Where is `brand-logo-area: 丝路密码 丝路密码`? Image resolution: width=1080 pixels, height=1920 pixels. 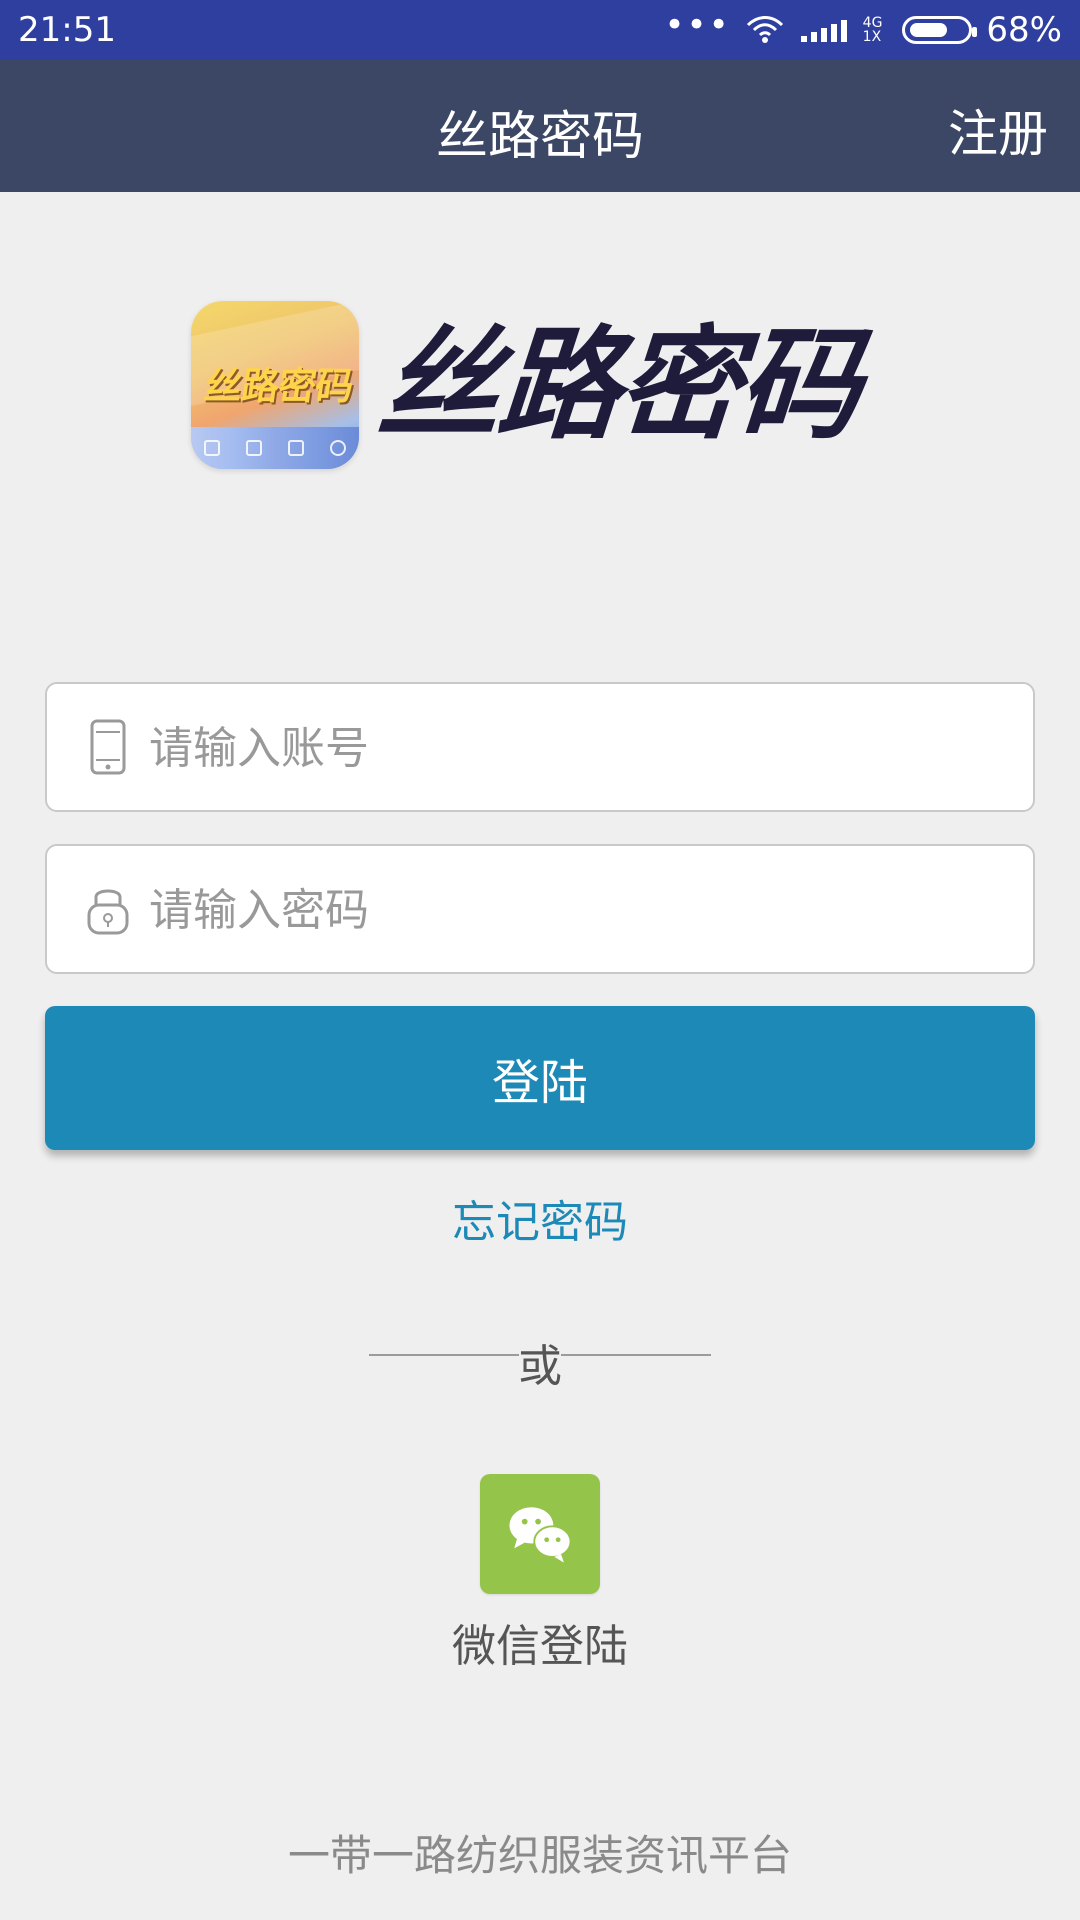
brand-logo-area: 丝路密码 丝路密码 is located at coordinates (542, 385).